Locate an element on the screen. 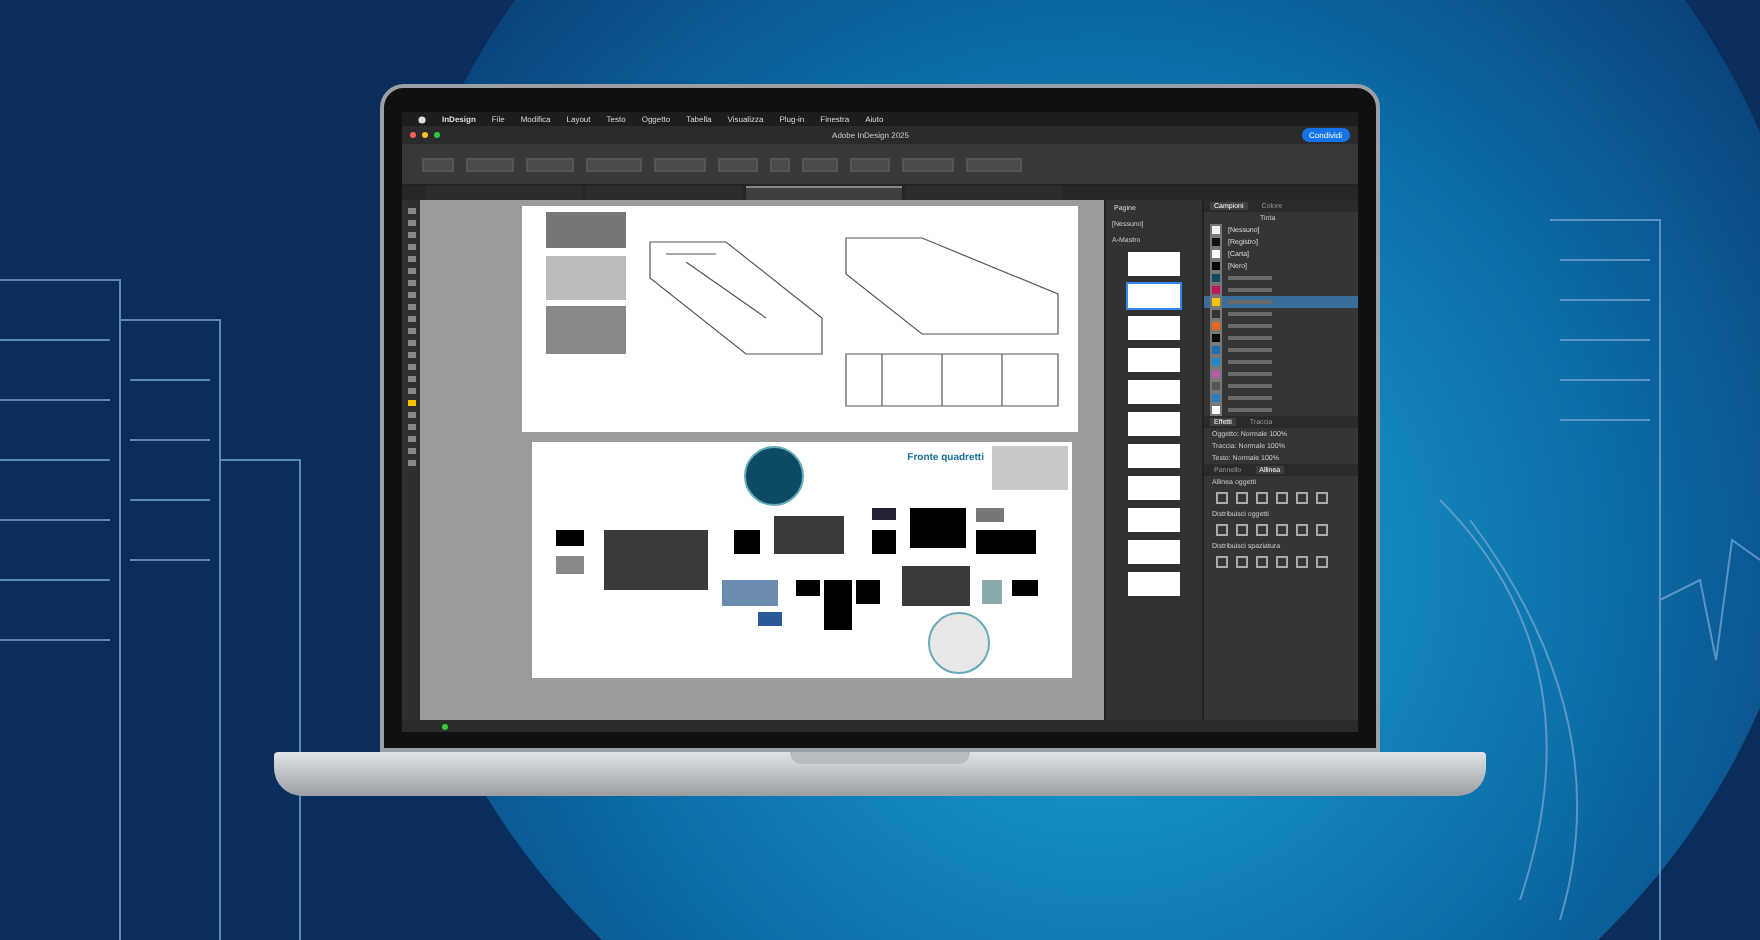 This screenshot has width=1760, height=940. swatch-row is located at coordinates (1281, 302).